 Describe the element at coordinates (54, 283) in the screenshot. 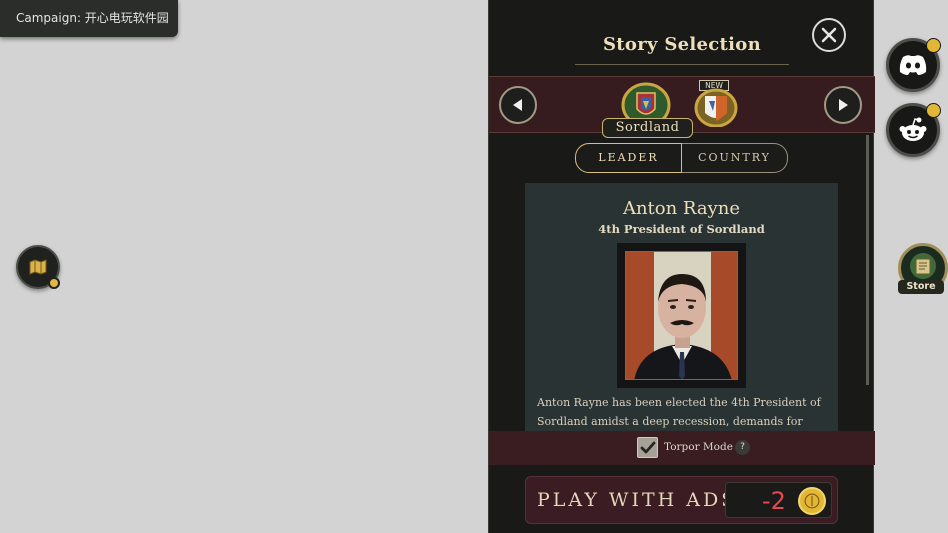

I see `notification-badge` at that location.